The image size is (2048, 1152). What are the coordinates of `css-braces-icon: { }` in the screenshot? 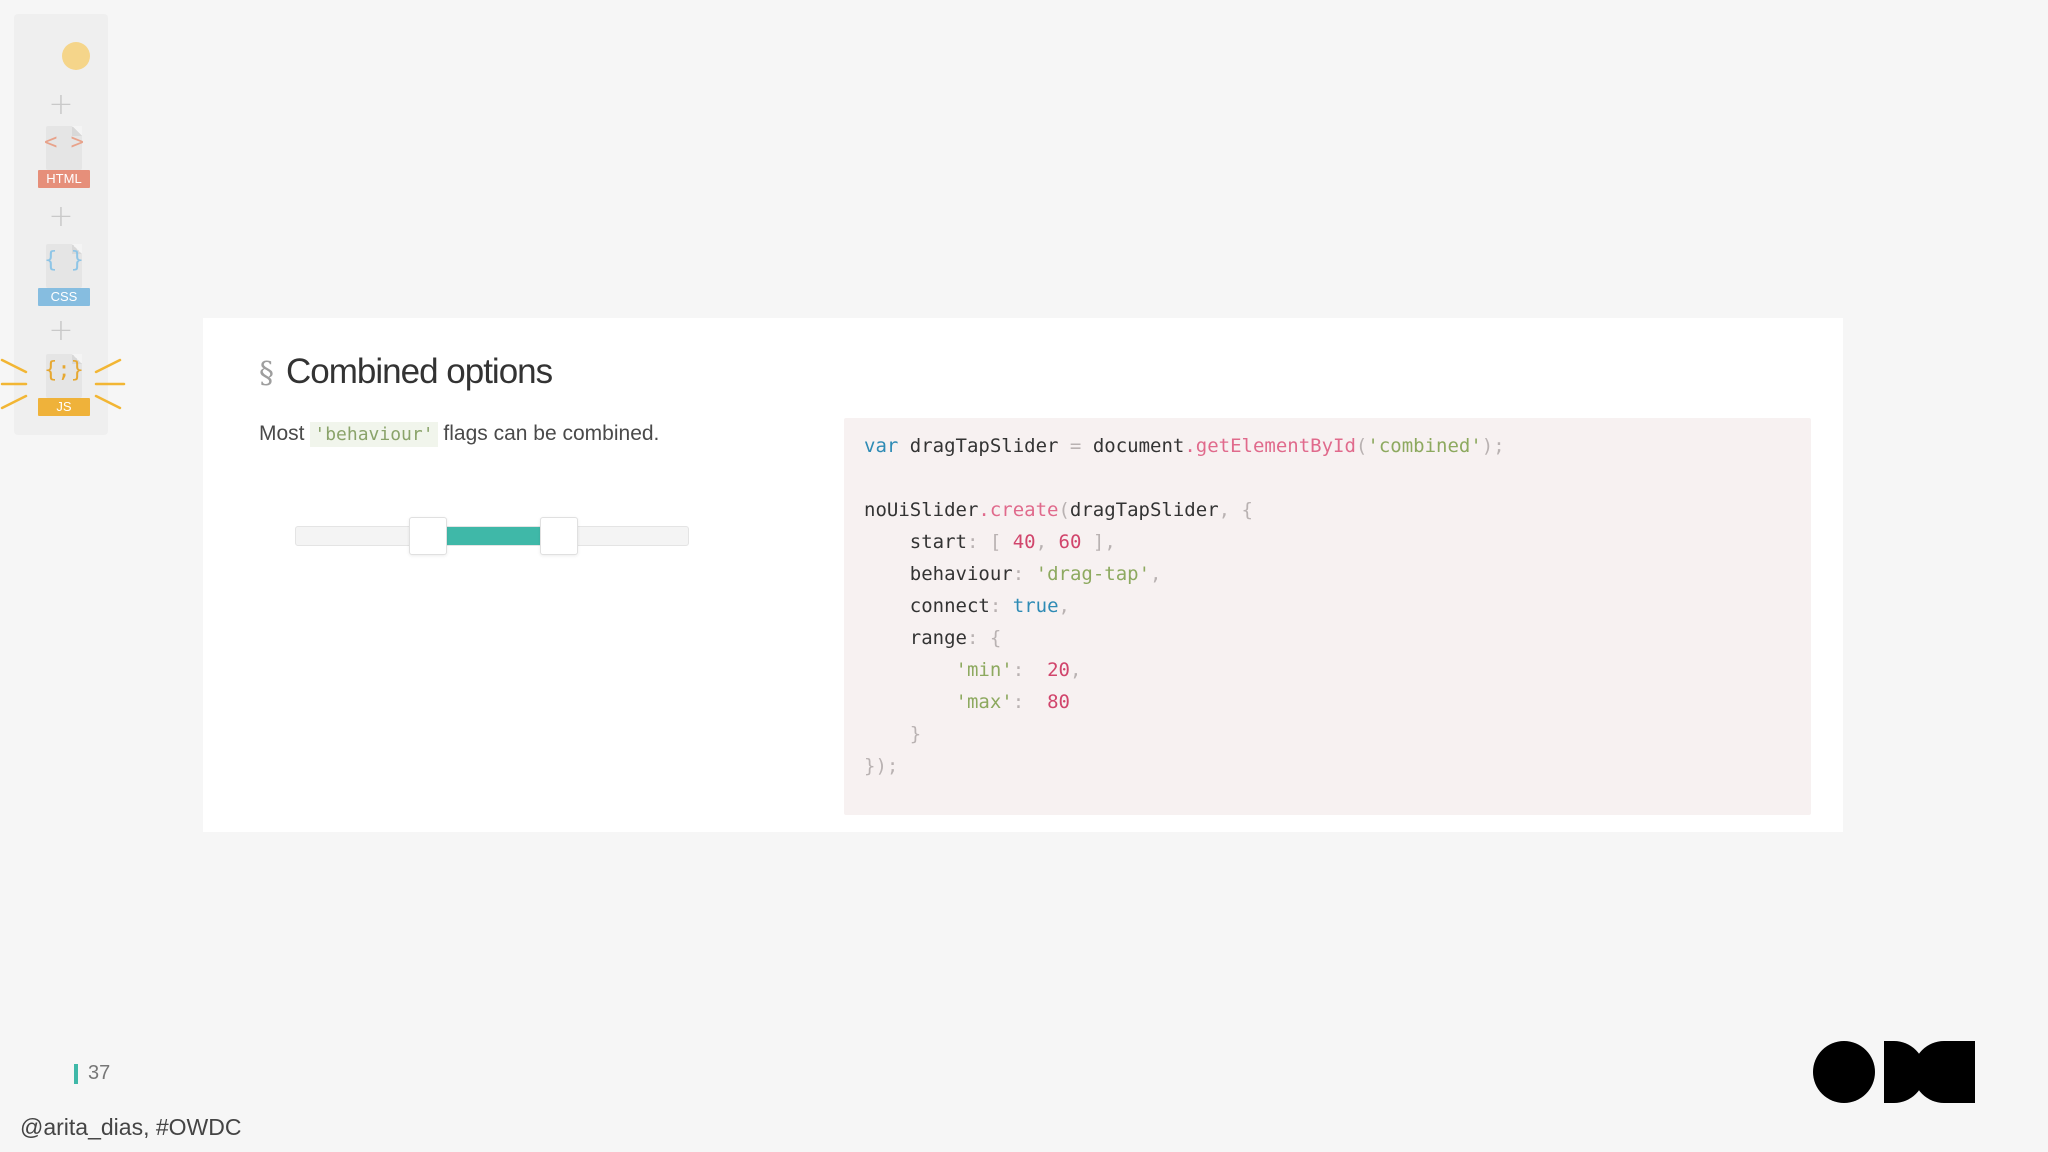 It's located at (64, 260).